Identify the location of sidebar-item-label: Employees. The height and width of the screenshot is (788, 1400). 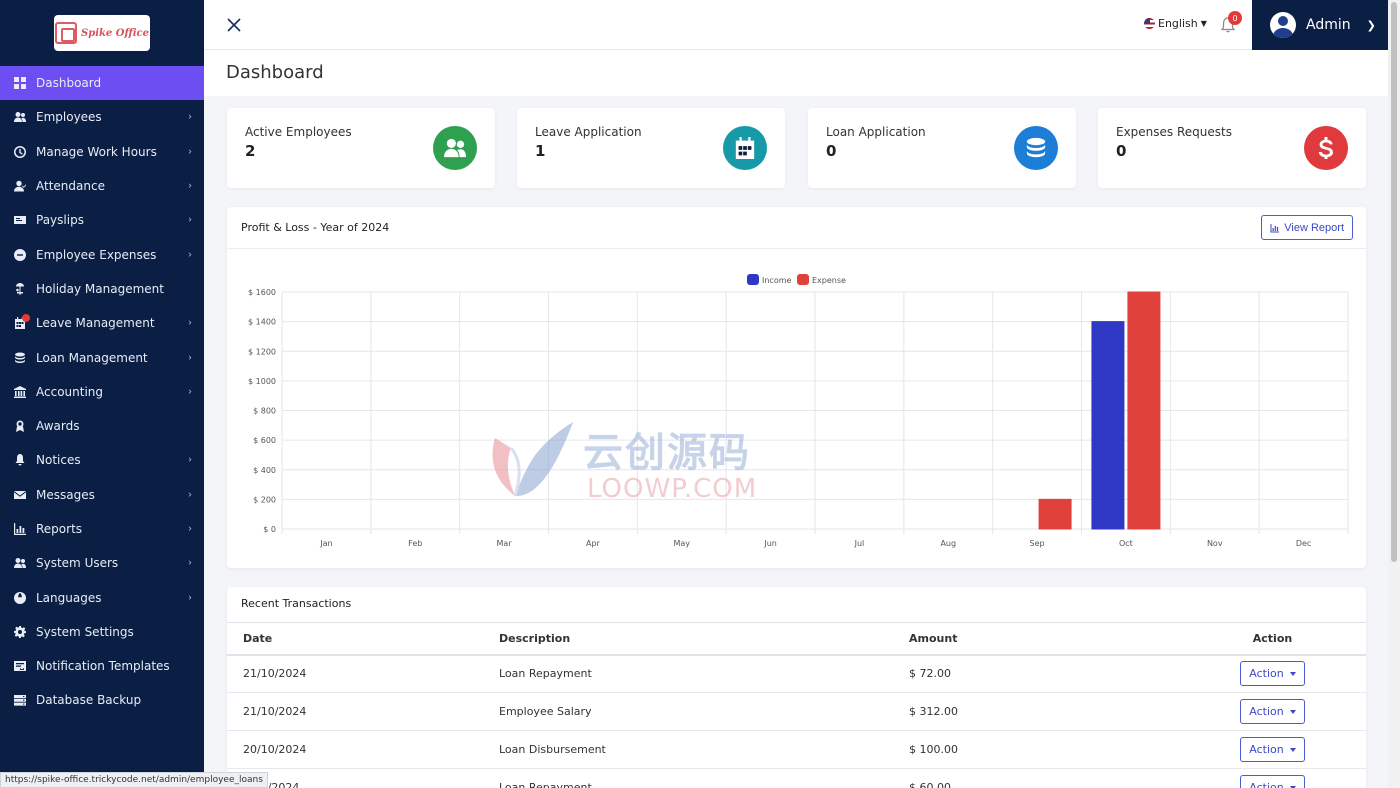
(69, 117).